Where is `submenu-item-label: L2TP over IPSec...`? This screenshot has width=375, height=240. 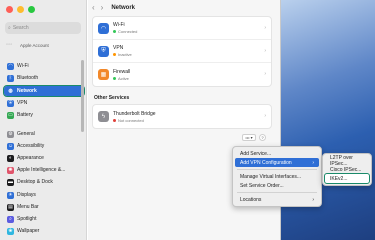
submenu-item-label: L2TP over IPSec... is located at coordinates (341, 160).